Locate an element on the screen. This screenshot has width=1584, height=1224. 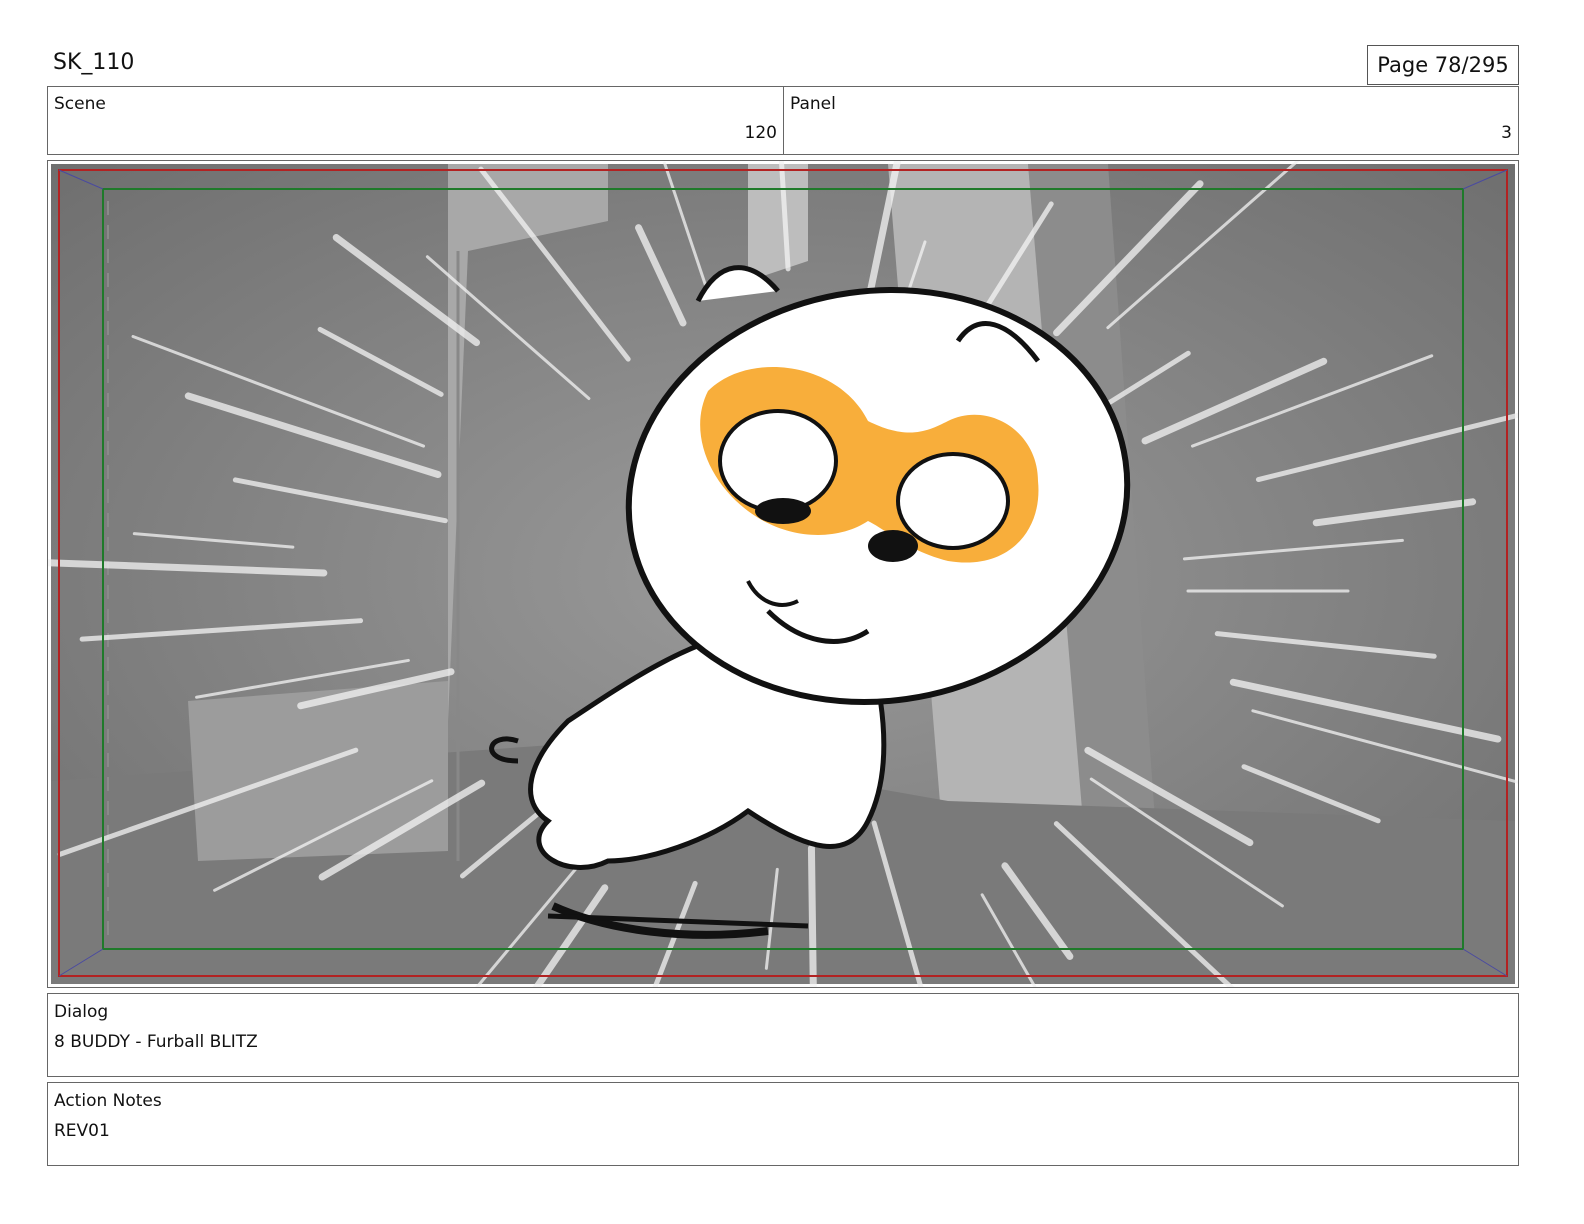
panel-number: 3 is located at coordinates (1506, 133).